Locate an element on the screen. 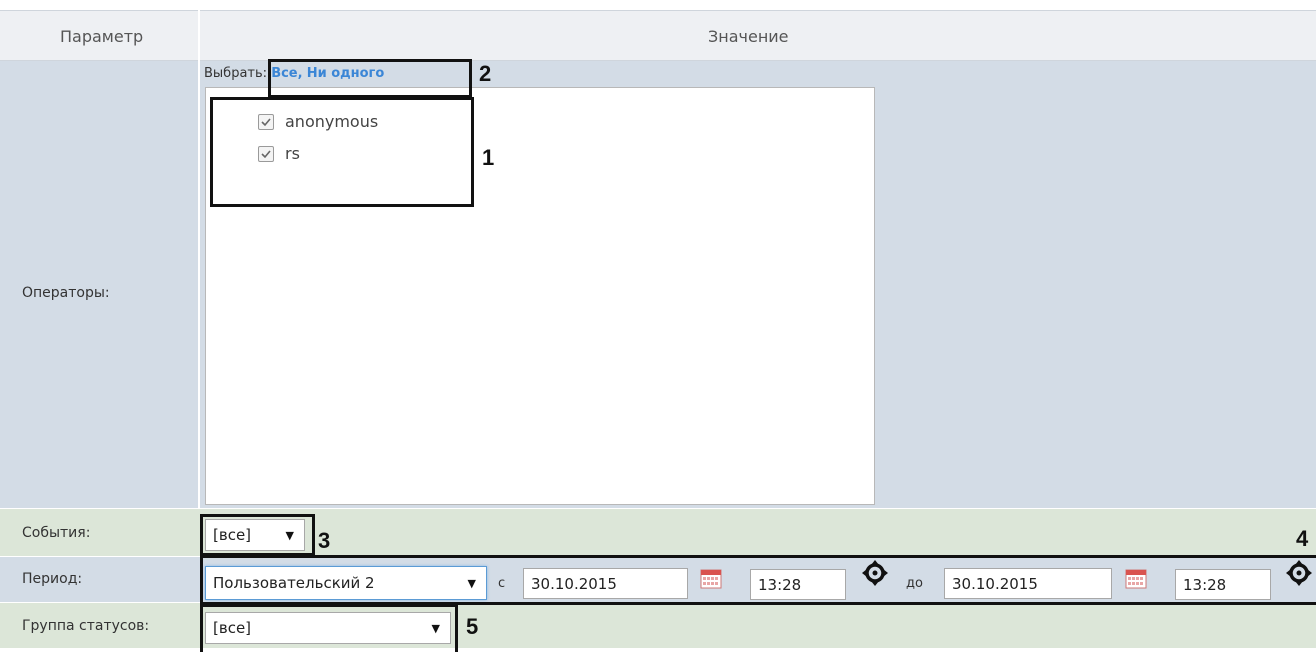 Image resolution: width=1316 pixels, height=652 pixels. callout-2-box is located at coordinates (370, 78).